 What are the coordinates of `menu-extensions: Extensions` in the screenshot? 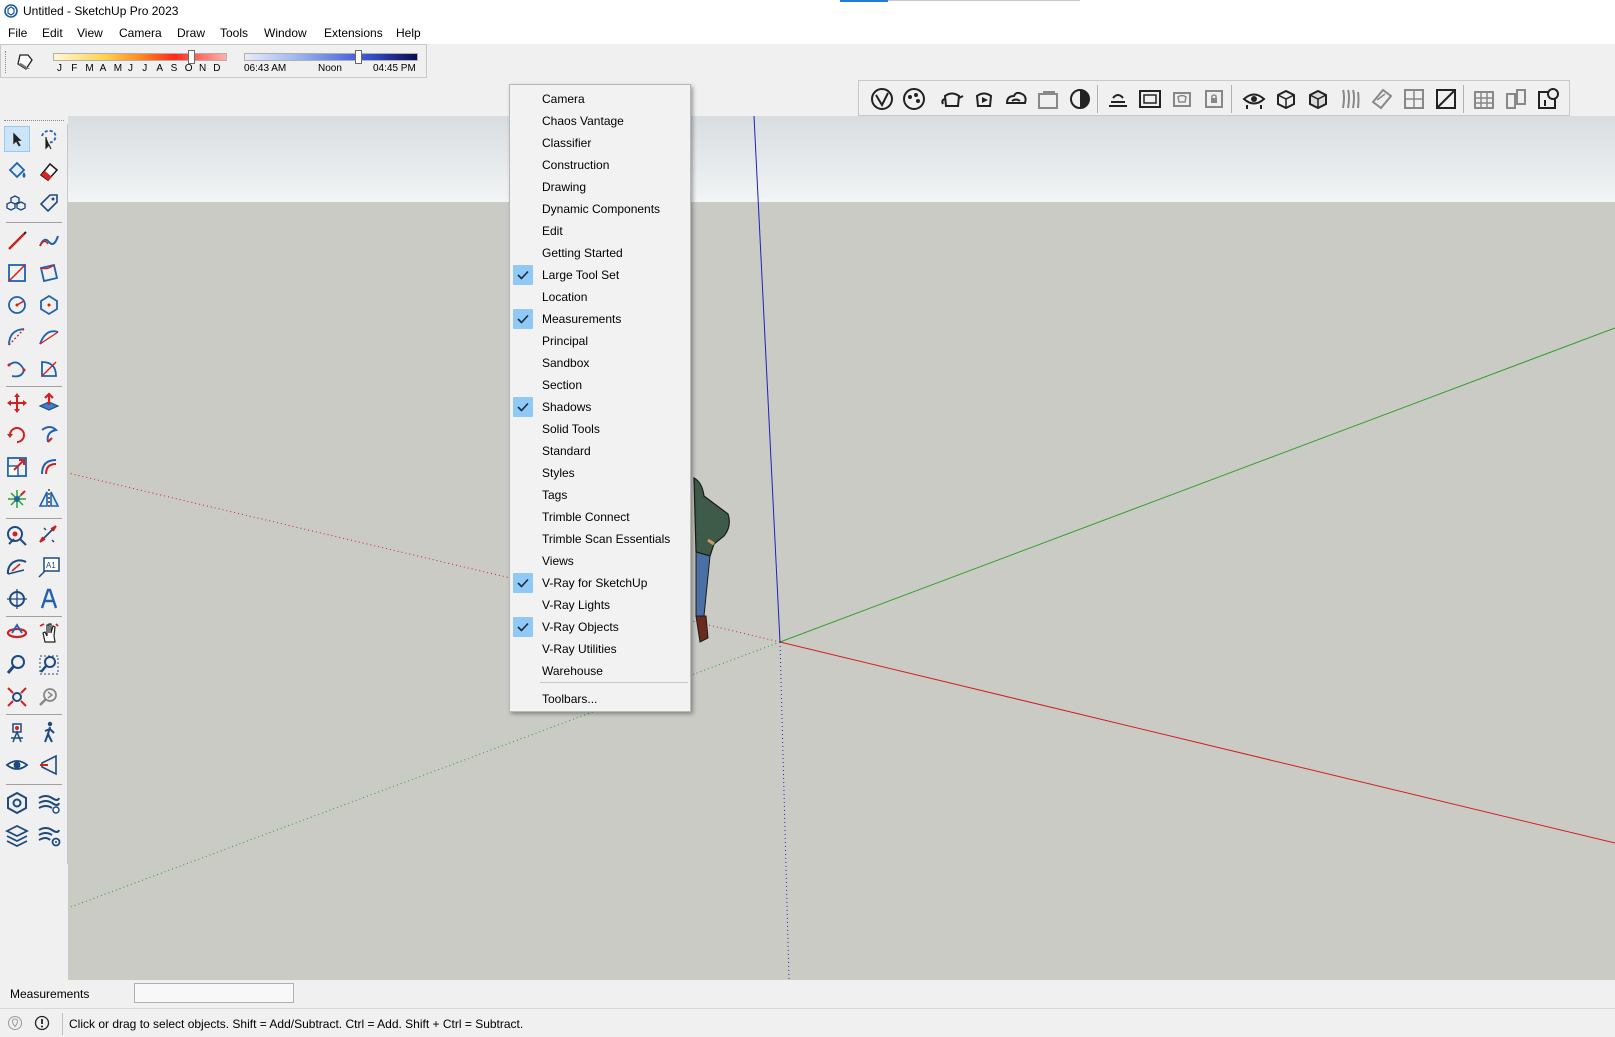 It's located at (353, 33).